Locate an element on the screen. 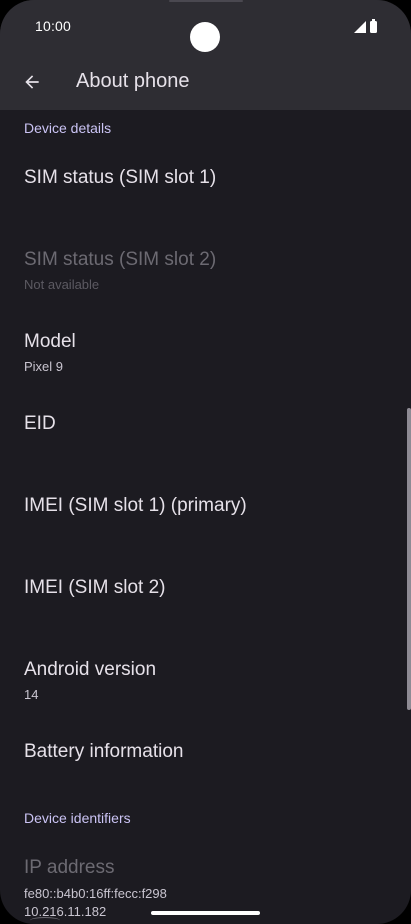  section-header-device-identifiers: Device identifiers is located at coordinates (77, 818).